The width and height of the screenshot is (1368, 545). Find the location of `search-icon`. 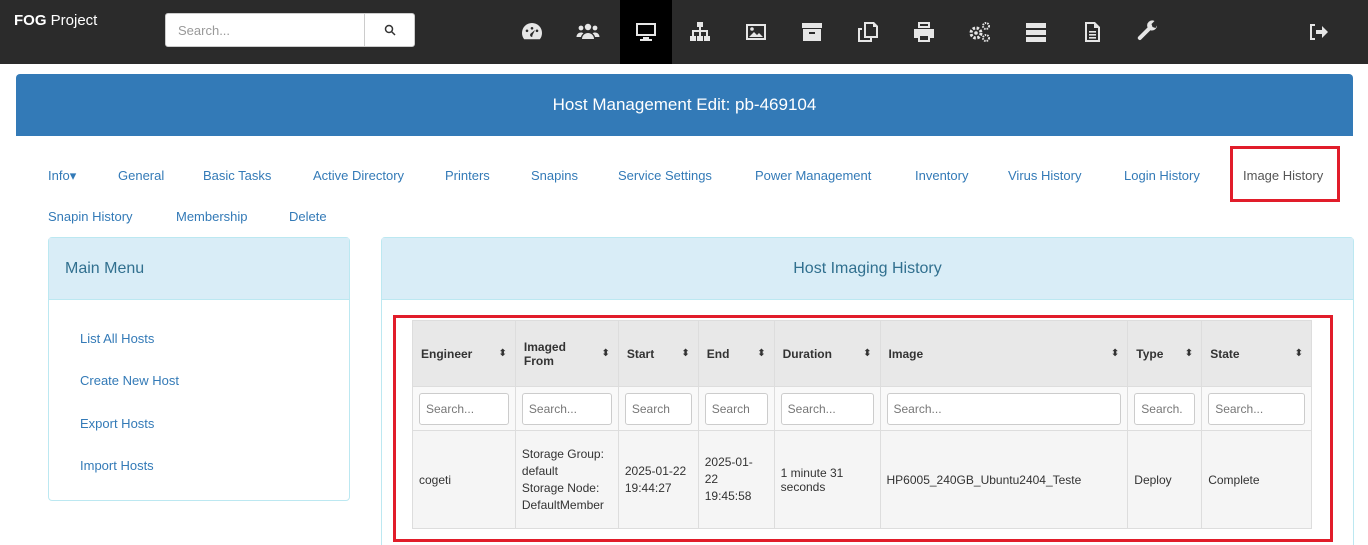

search-icon is located at coordinates (390, 30).